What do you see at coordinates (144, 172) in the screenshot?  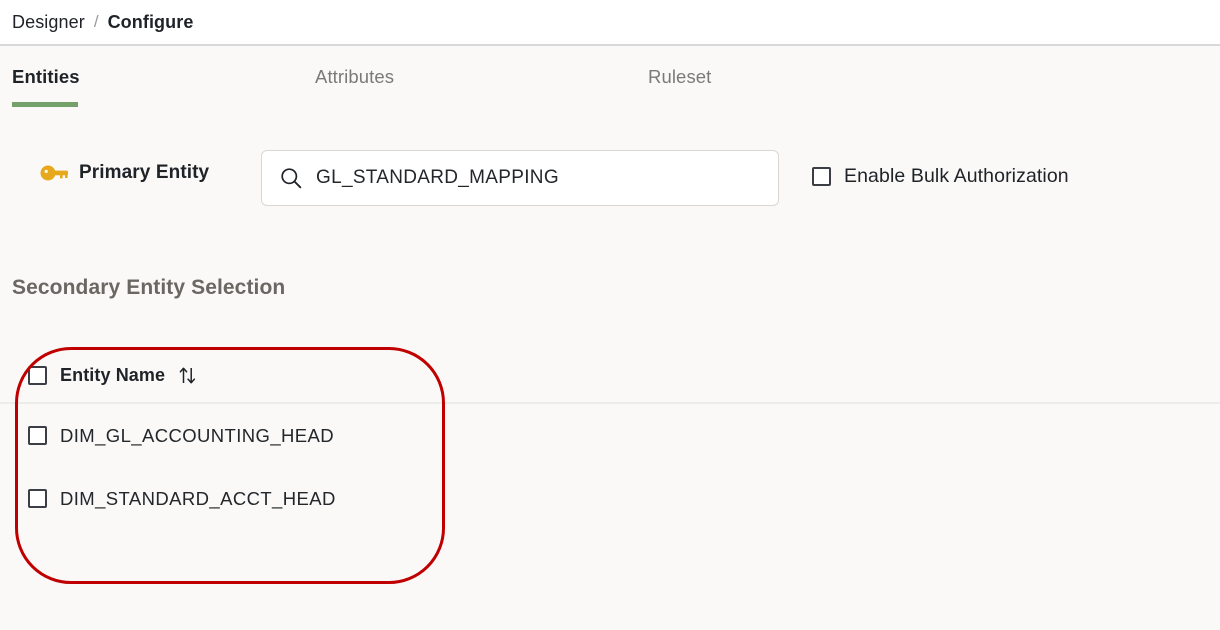 I see `primary-entity-label: Primary Entity` at bounding box center [144, 172].